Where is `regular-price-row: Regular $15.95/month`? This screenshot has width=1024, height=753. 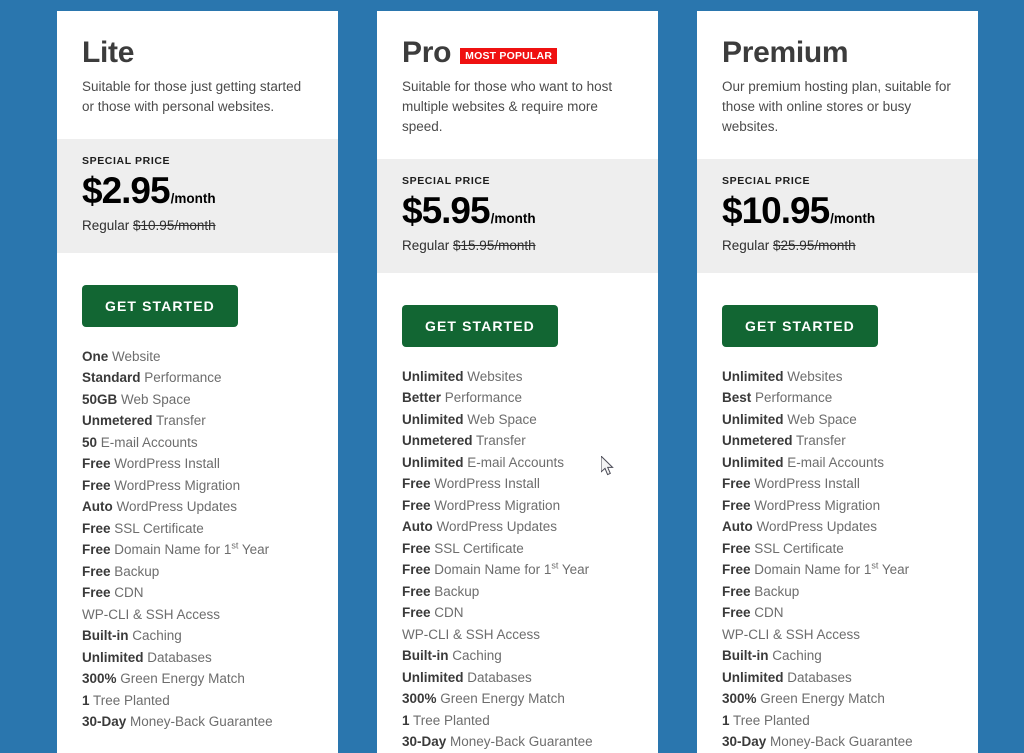
regular-price-row: Regular $15.95/month is located at coordinates (517, 245).